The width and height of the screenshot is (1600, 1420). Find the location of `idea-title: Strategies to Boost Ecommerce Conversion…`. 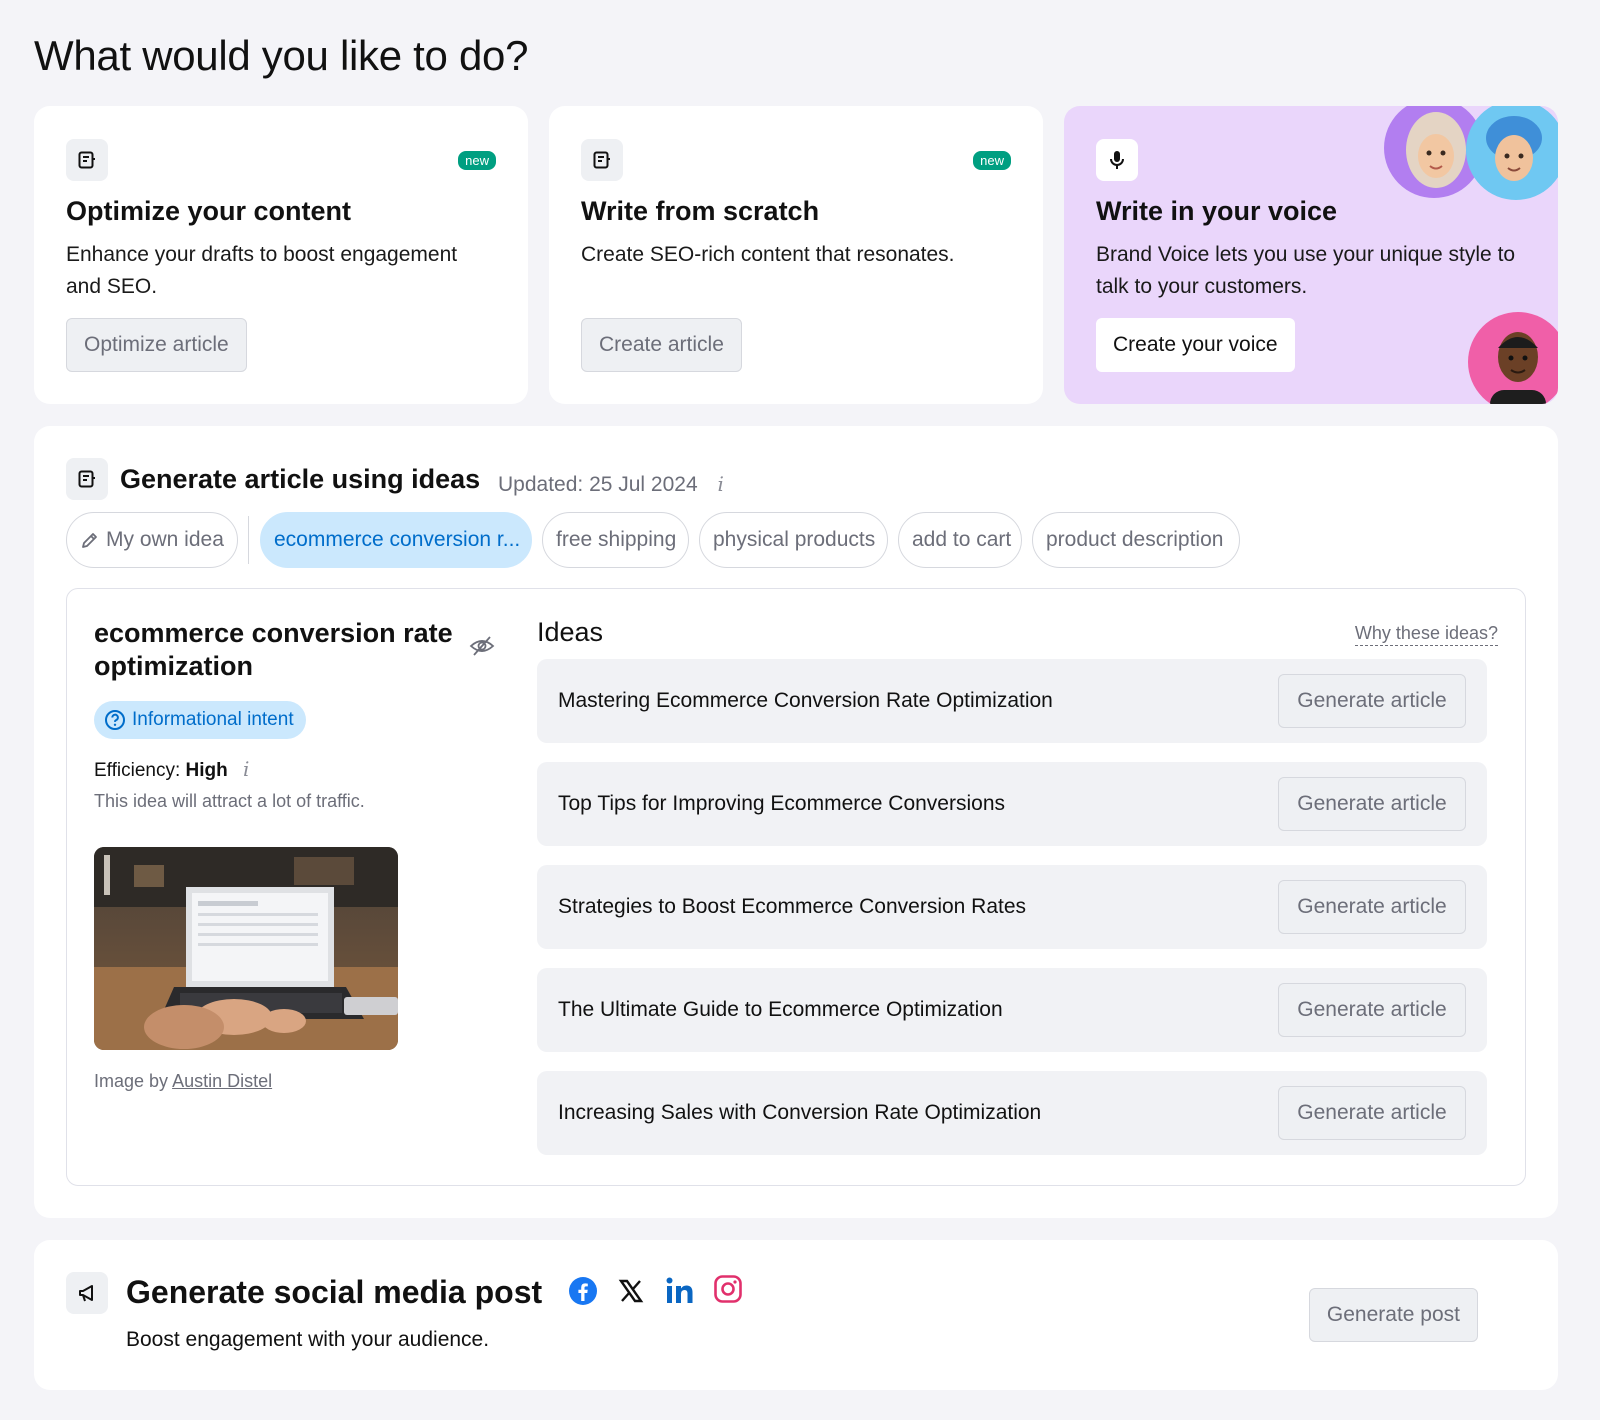

idea-title: Strategies to Boost Ecommerce Conversion… is located at coordinates (792, 906).